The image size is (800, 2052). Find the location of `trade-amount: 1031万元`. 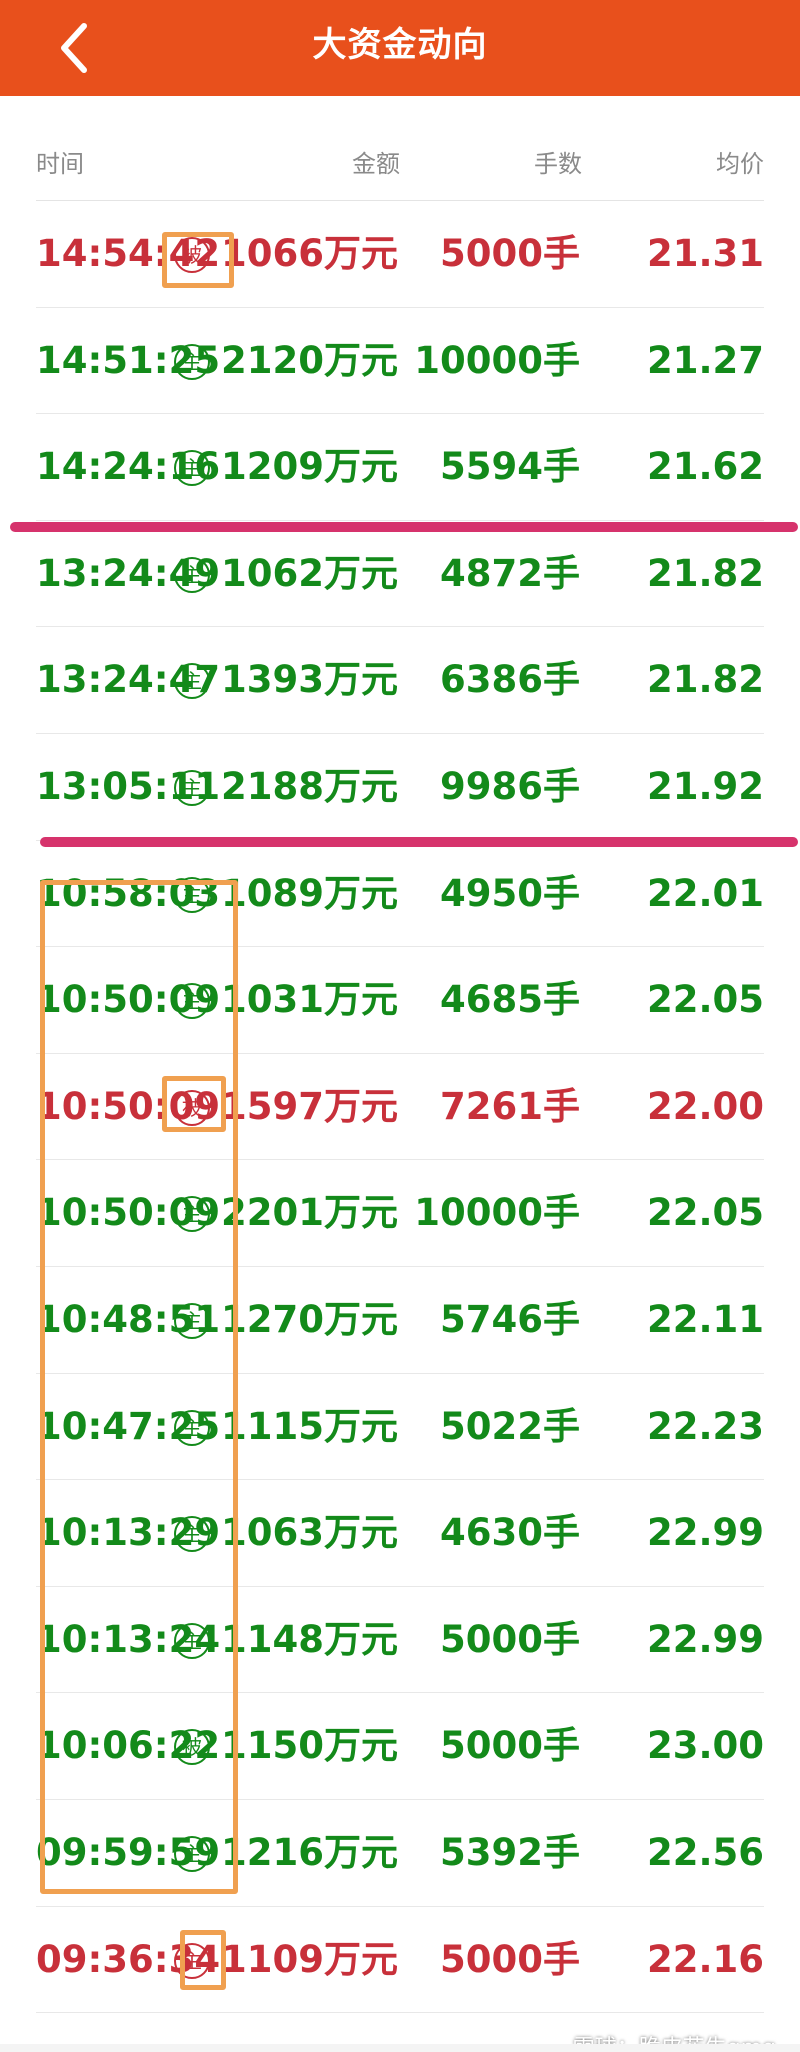

trade-amount: 1031万元 is located at coordinates (309, 1000).